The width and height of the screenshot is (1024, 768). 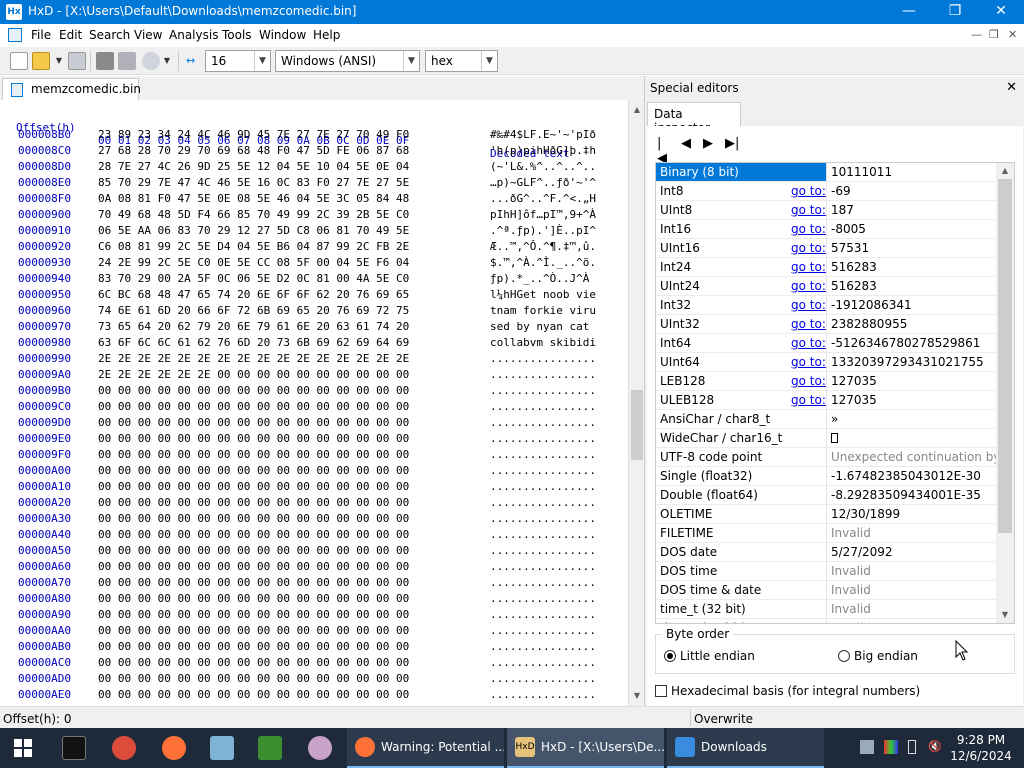 What do you see at coordinates (148, 35) in the screenshot?
I see `menu-view: View` at bounding box center [148, 35].